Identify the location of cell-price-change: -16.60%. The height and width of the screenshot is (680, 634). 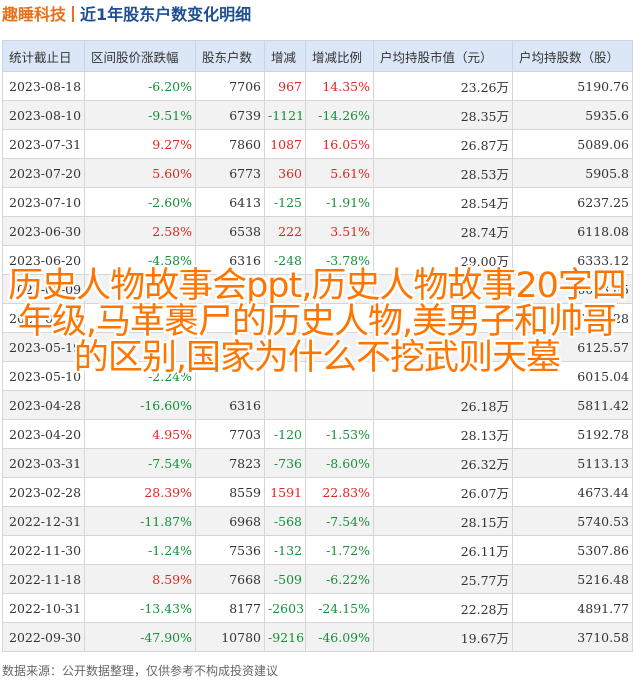
(140, 405).